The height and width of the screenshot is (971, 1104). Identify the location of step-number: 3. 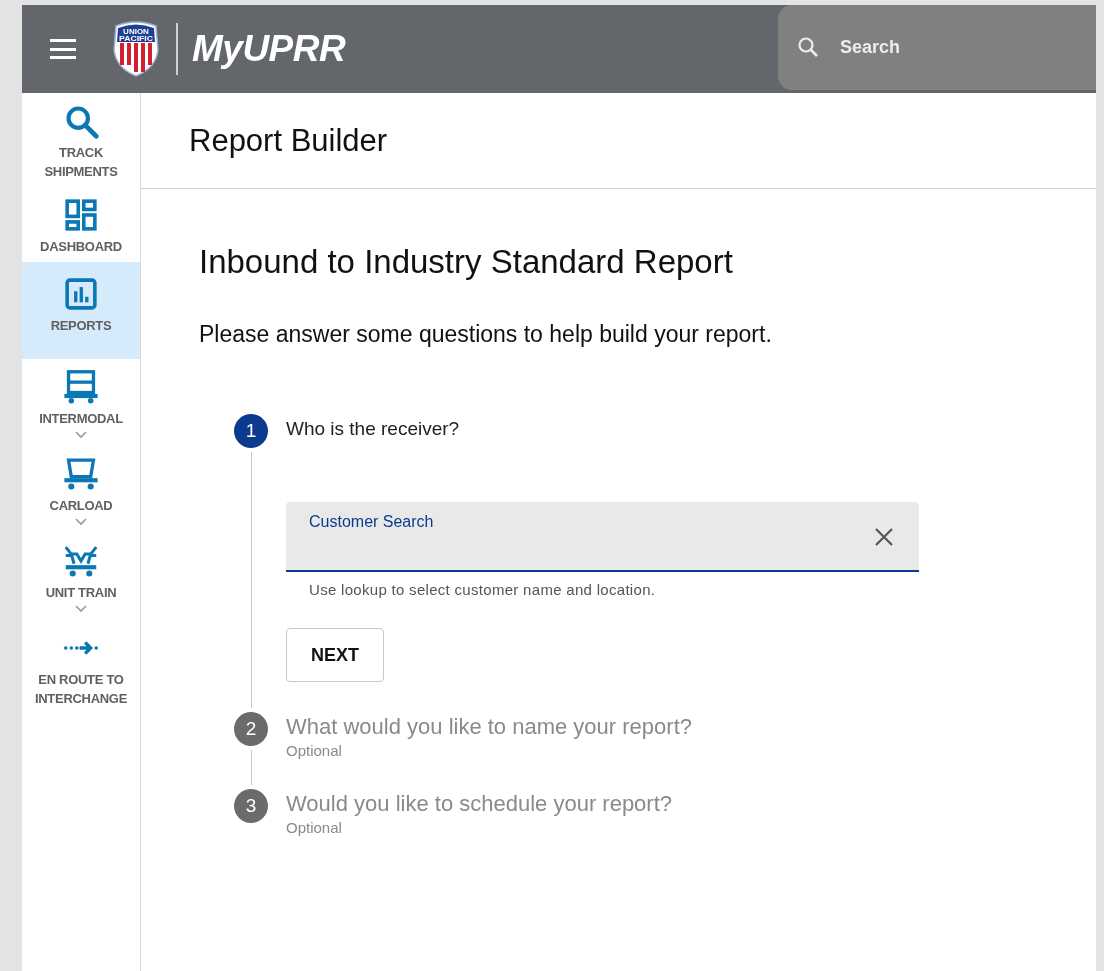
(251, 806).